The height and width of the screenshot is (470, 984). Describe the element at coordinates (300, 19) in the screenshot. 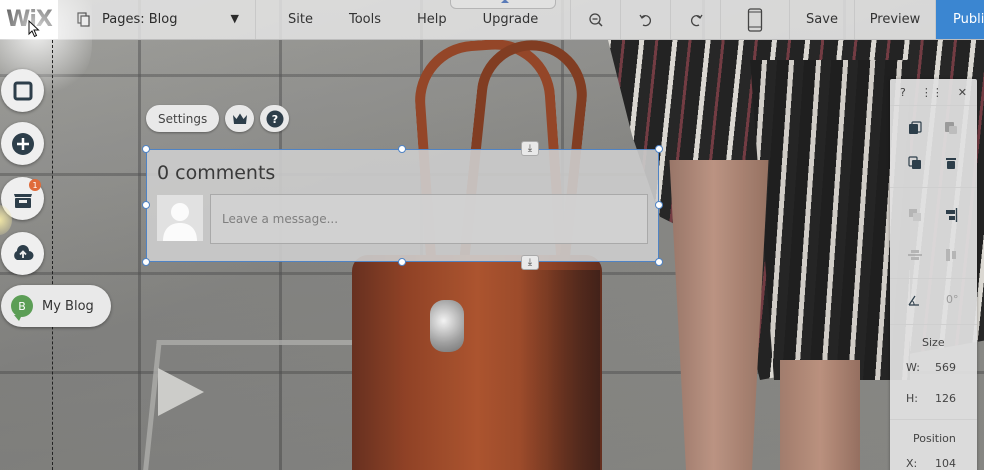

I see `nav-site: Site` at that location.